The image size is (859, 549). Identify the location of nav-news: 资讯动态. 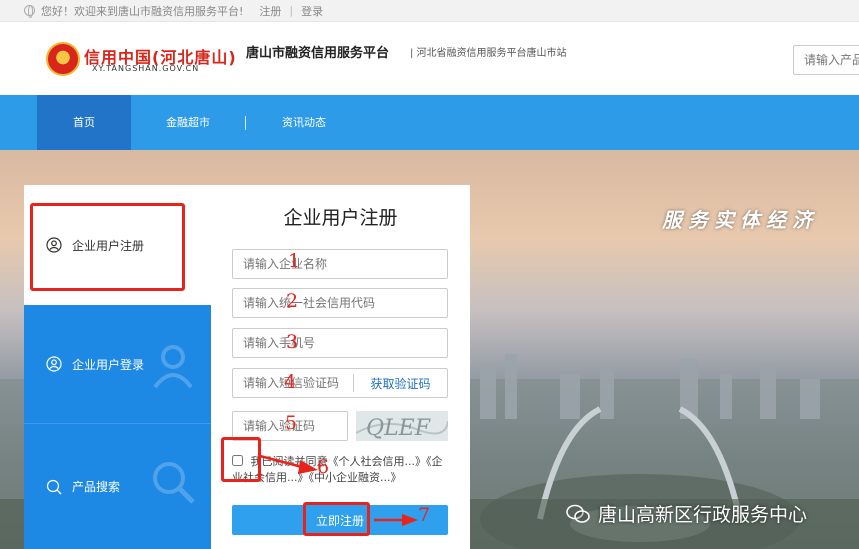
(304, 122).